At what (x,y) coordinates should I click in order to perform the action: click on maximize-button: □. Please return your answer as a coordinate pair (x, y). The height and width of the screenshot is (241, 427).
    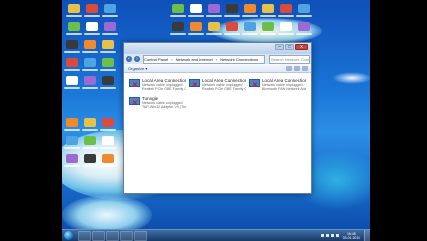
    Looking at the image, I should click on (289, 47).